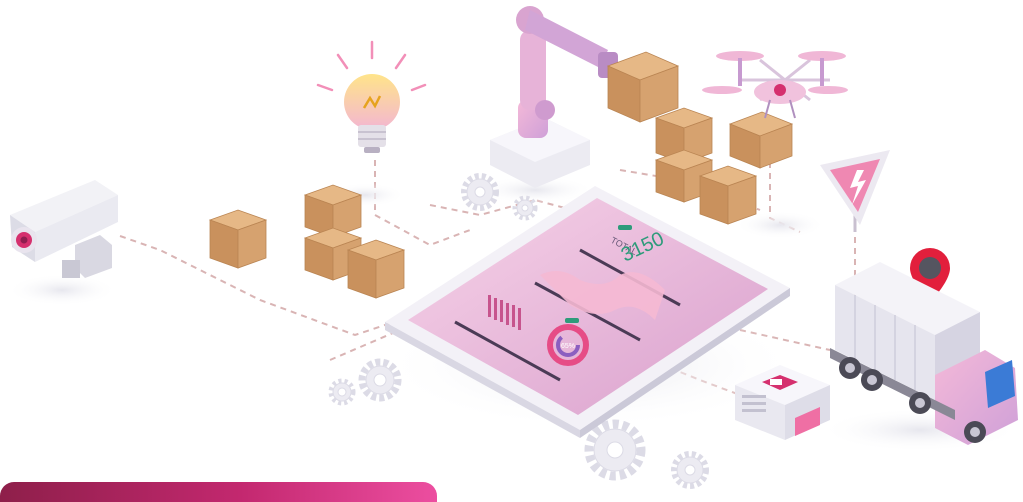  I want to click on robot-arm-icon, so click(554, 97).